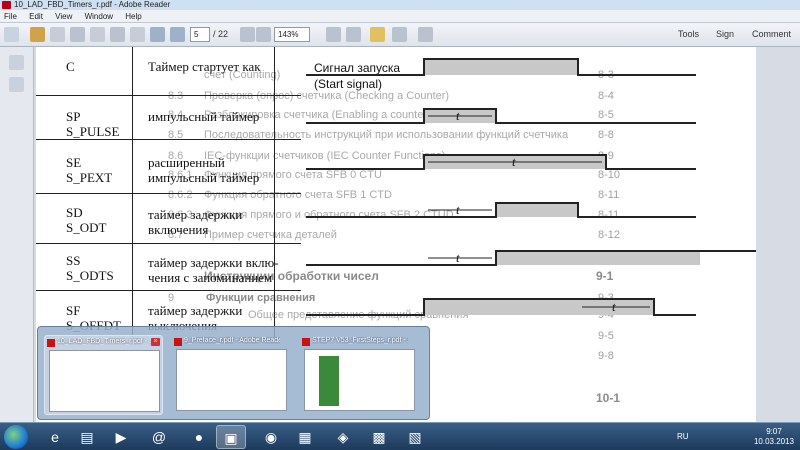 The image size is (800, 450). I want to click on email-icon, so click(97, 34).